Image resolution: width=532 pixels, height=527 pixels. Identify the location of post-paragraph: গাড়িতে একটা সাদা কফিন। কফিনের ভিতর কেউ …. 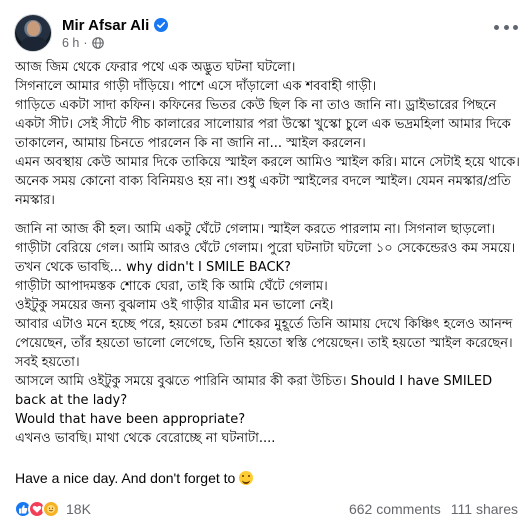
(263, 124).